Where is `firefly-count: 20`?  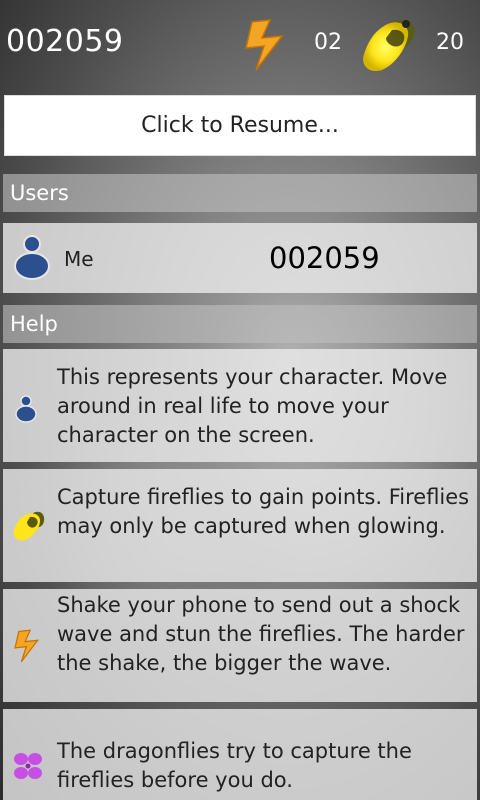 firefly-count: 20 is located at coordinates (450, 42).